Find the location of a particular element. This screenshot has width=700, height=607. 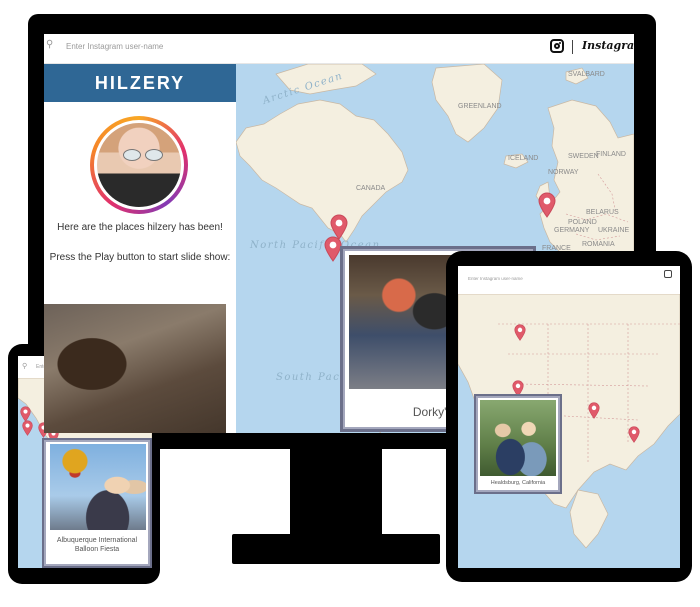

tablet-map: Healdsburg, California is located at coordinates (569, 431).